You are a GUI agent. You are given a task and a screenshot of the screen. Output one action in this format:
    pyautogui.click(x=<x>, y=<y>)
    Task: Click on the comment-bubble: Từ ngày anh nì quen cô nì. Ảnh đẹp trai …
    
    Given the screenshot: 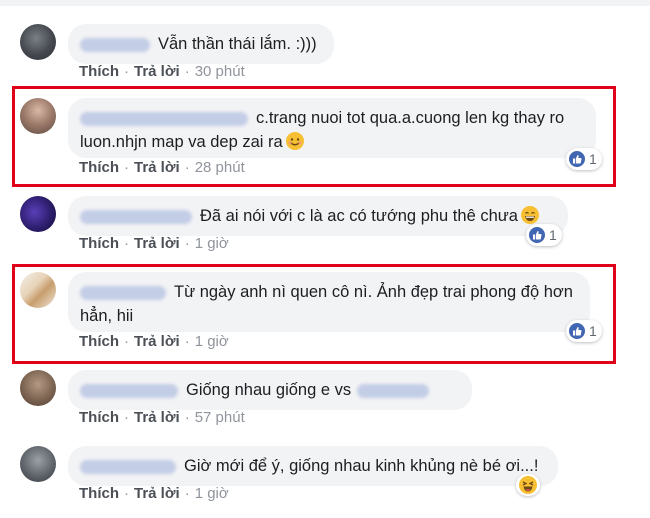 What is the action you would take?
    pyautogui.click(x=329, y=302)
    